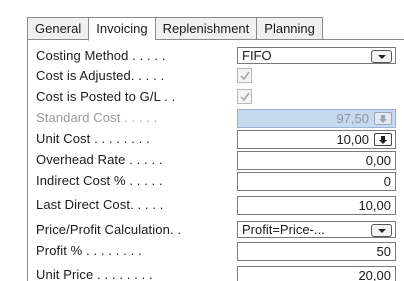  What do you see at coordinates (89, 250) in the screenshot?
I see `profit-pct-label: Profit % . . . . . . . .` at bounding box center [89, 250].